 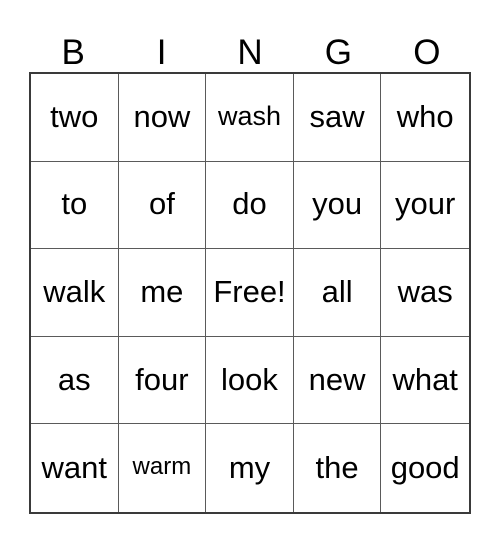 I want to click on bingo-cell-label: walk, so click(x=74, y=291).